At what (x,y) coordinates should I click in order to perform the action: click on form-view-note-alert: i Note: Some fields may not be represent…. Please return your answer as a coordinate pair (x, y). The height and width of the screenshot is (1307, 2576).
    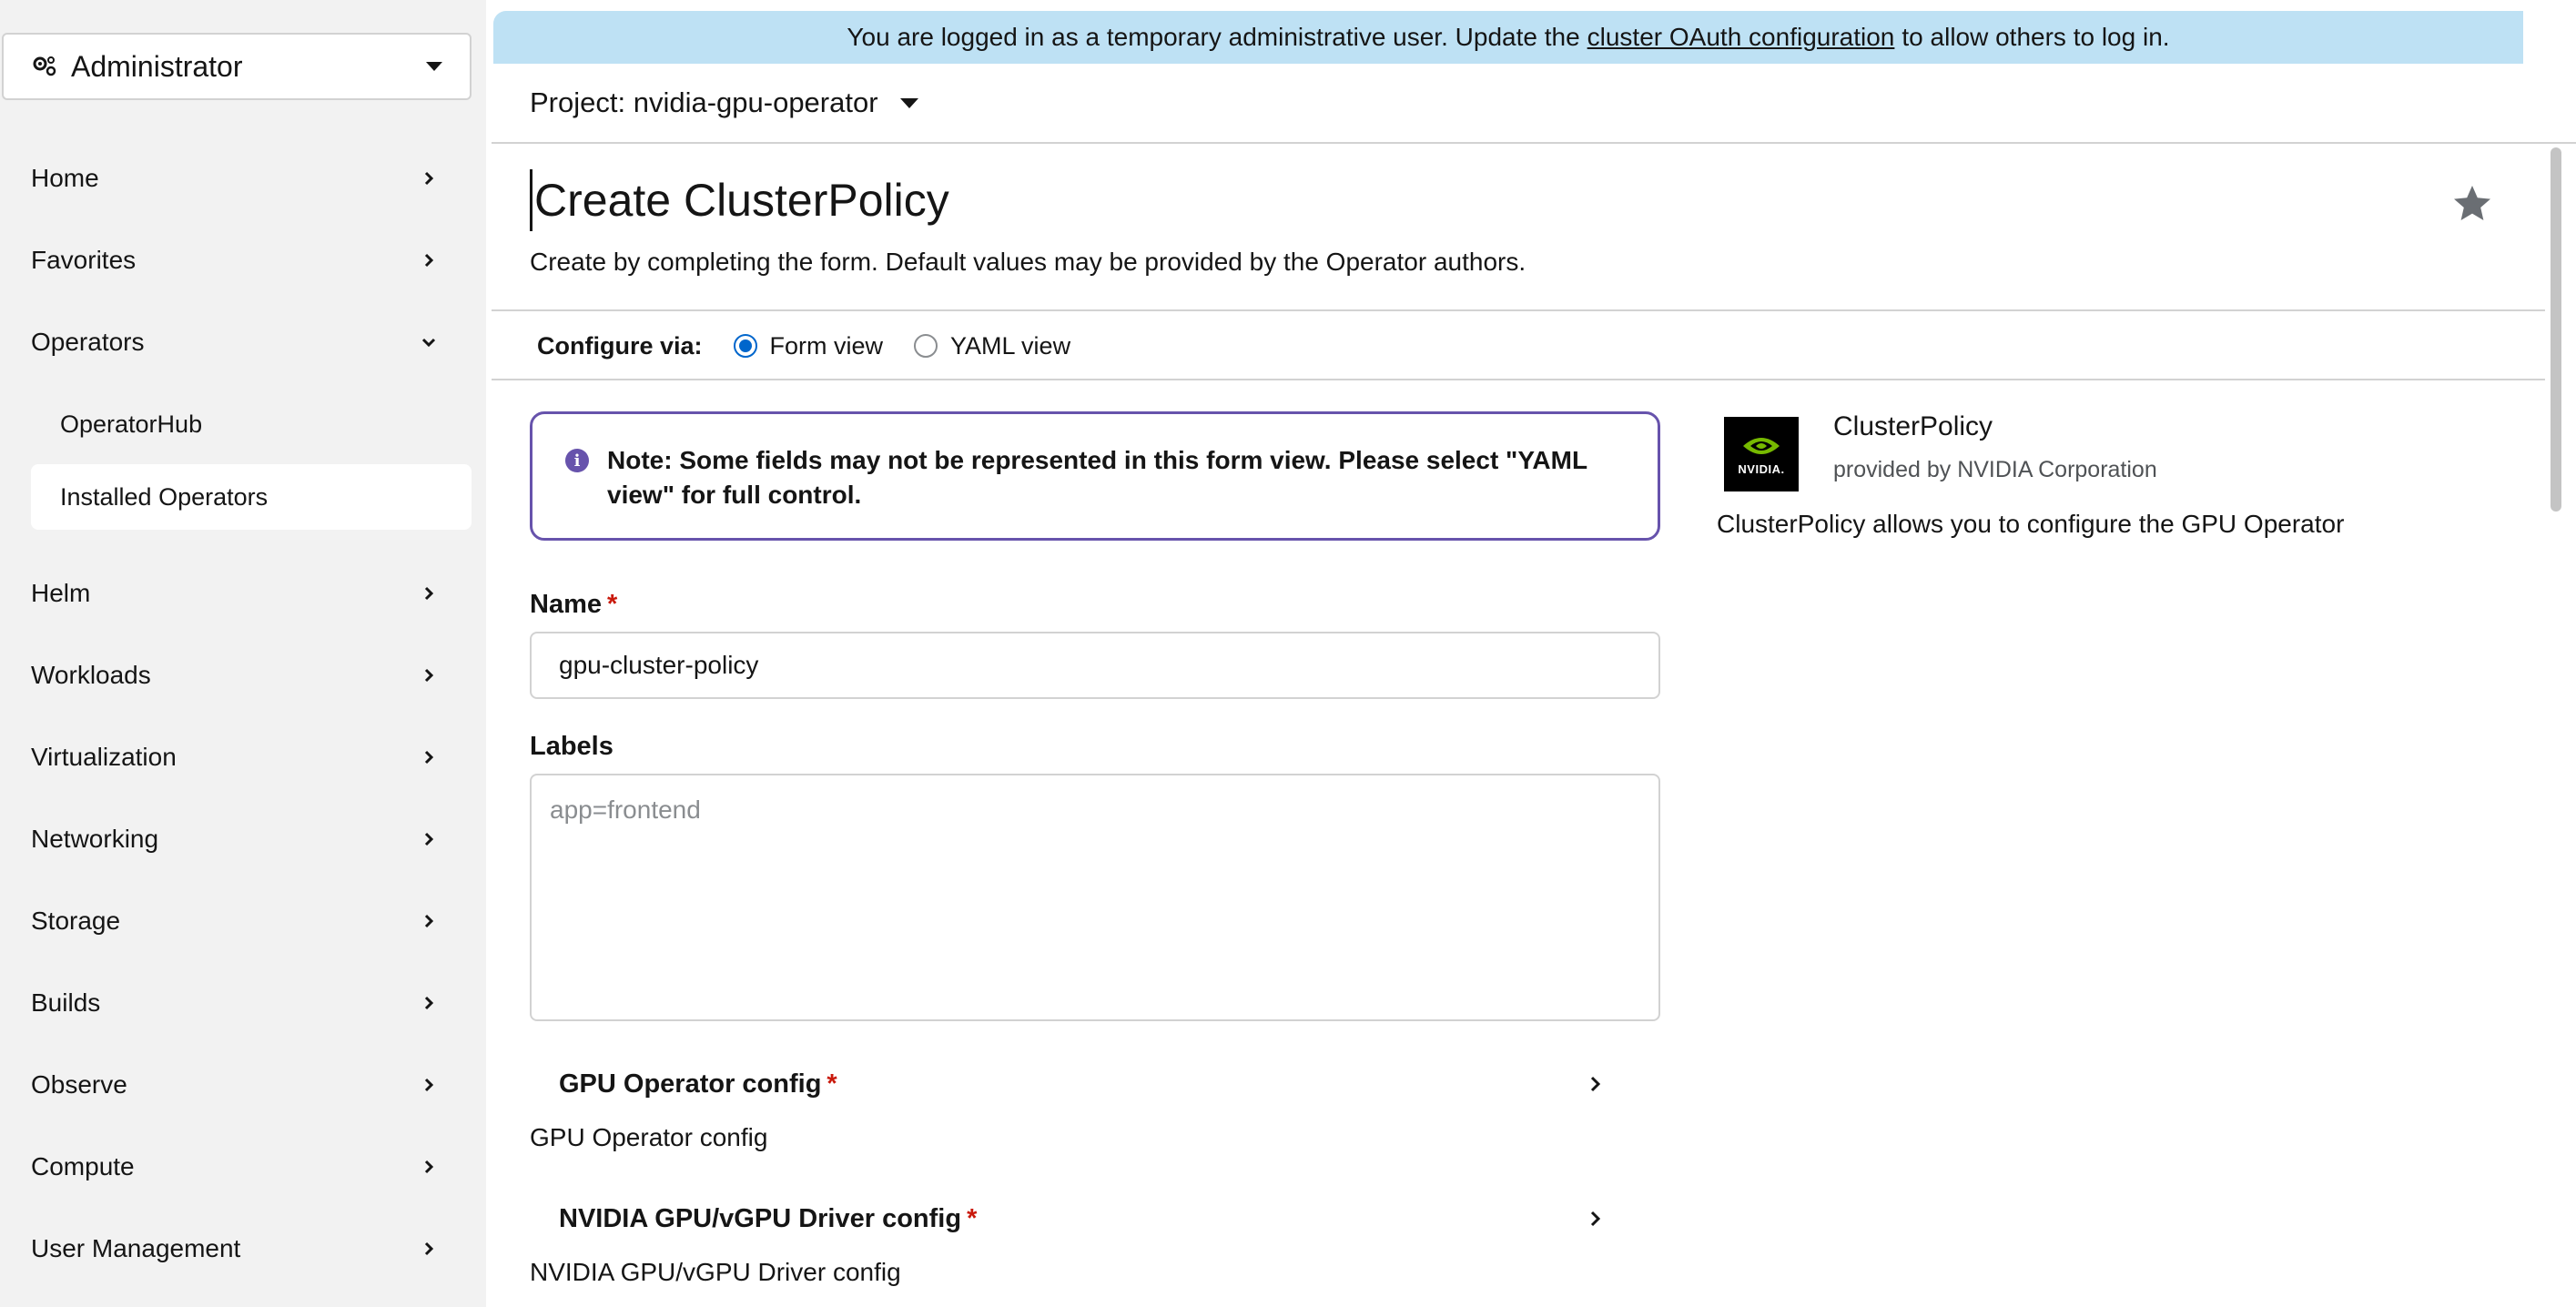
    Looking at the image, I should click on (1095, 476).